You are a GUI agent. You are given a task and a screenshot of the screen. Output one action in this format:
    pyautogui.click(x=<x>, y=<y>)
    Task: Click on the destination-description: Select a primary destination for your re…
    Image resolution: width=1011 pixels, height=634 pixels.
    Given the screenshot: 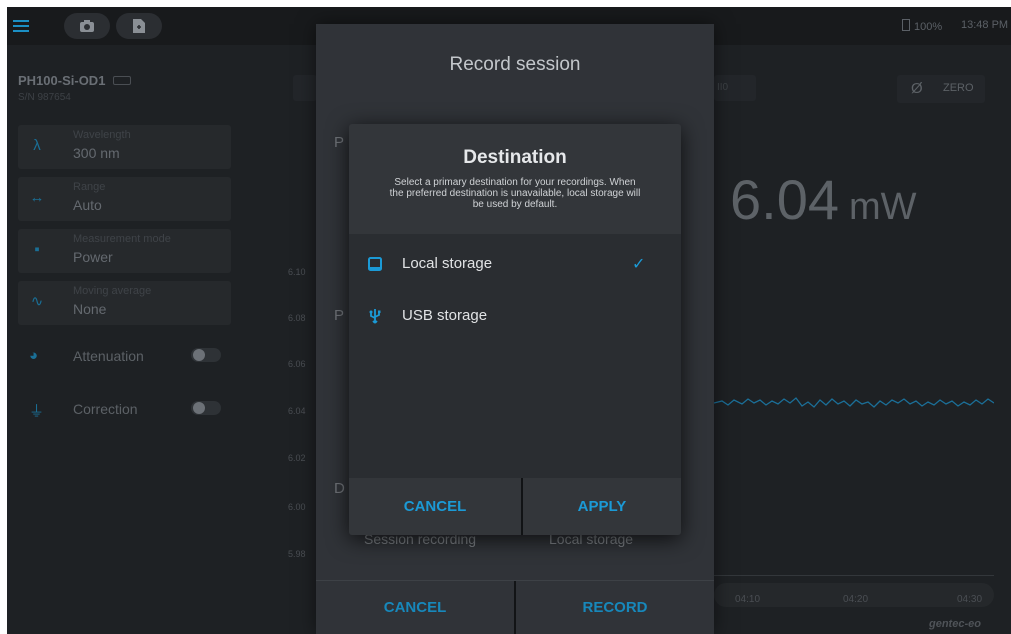 What is the action you would take?
    pyautogui.click(x=515, y=193)
    